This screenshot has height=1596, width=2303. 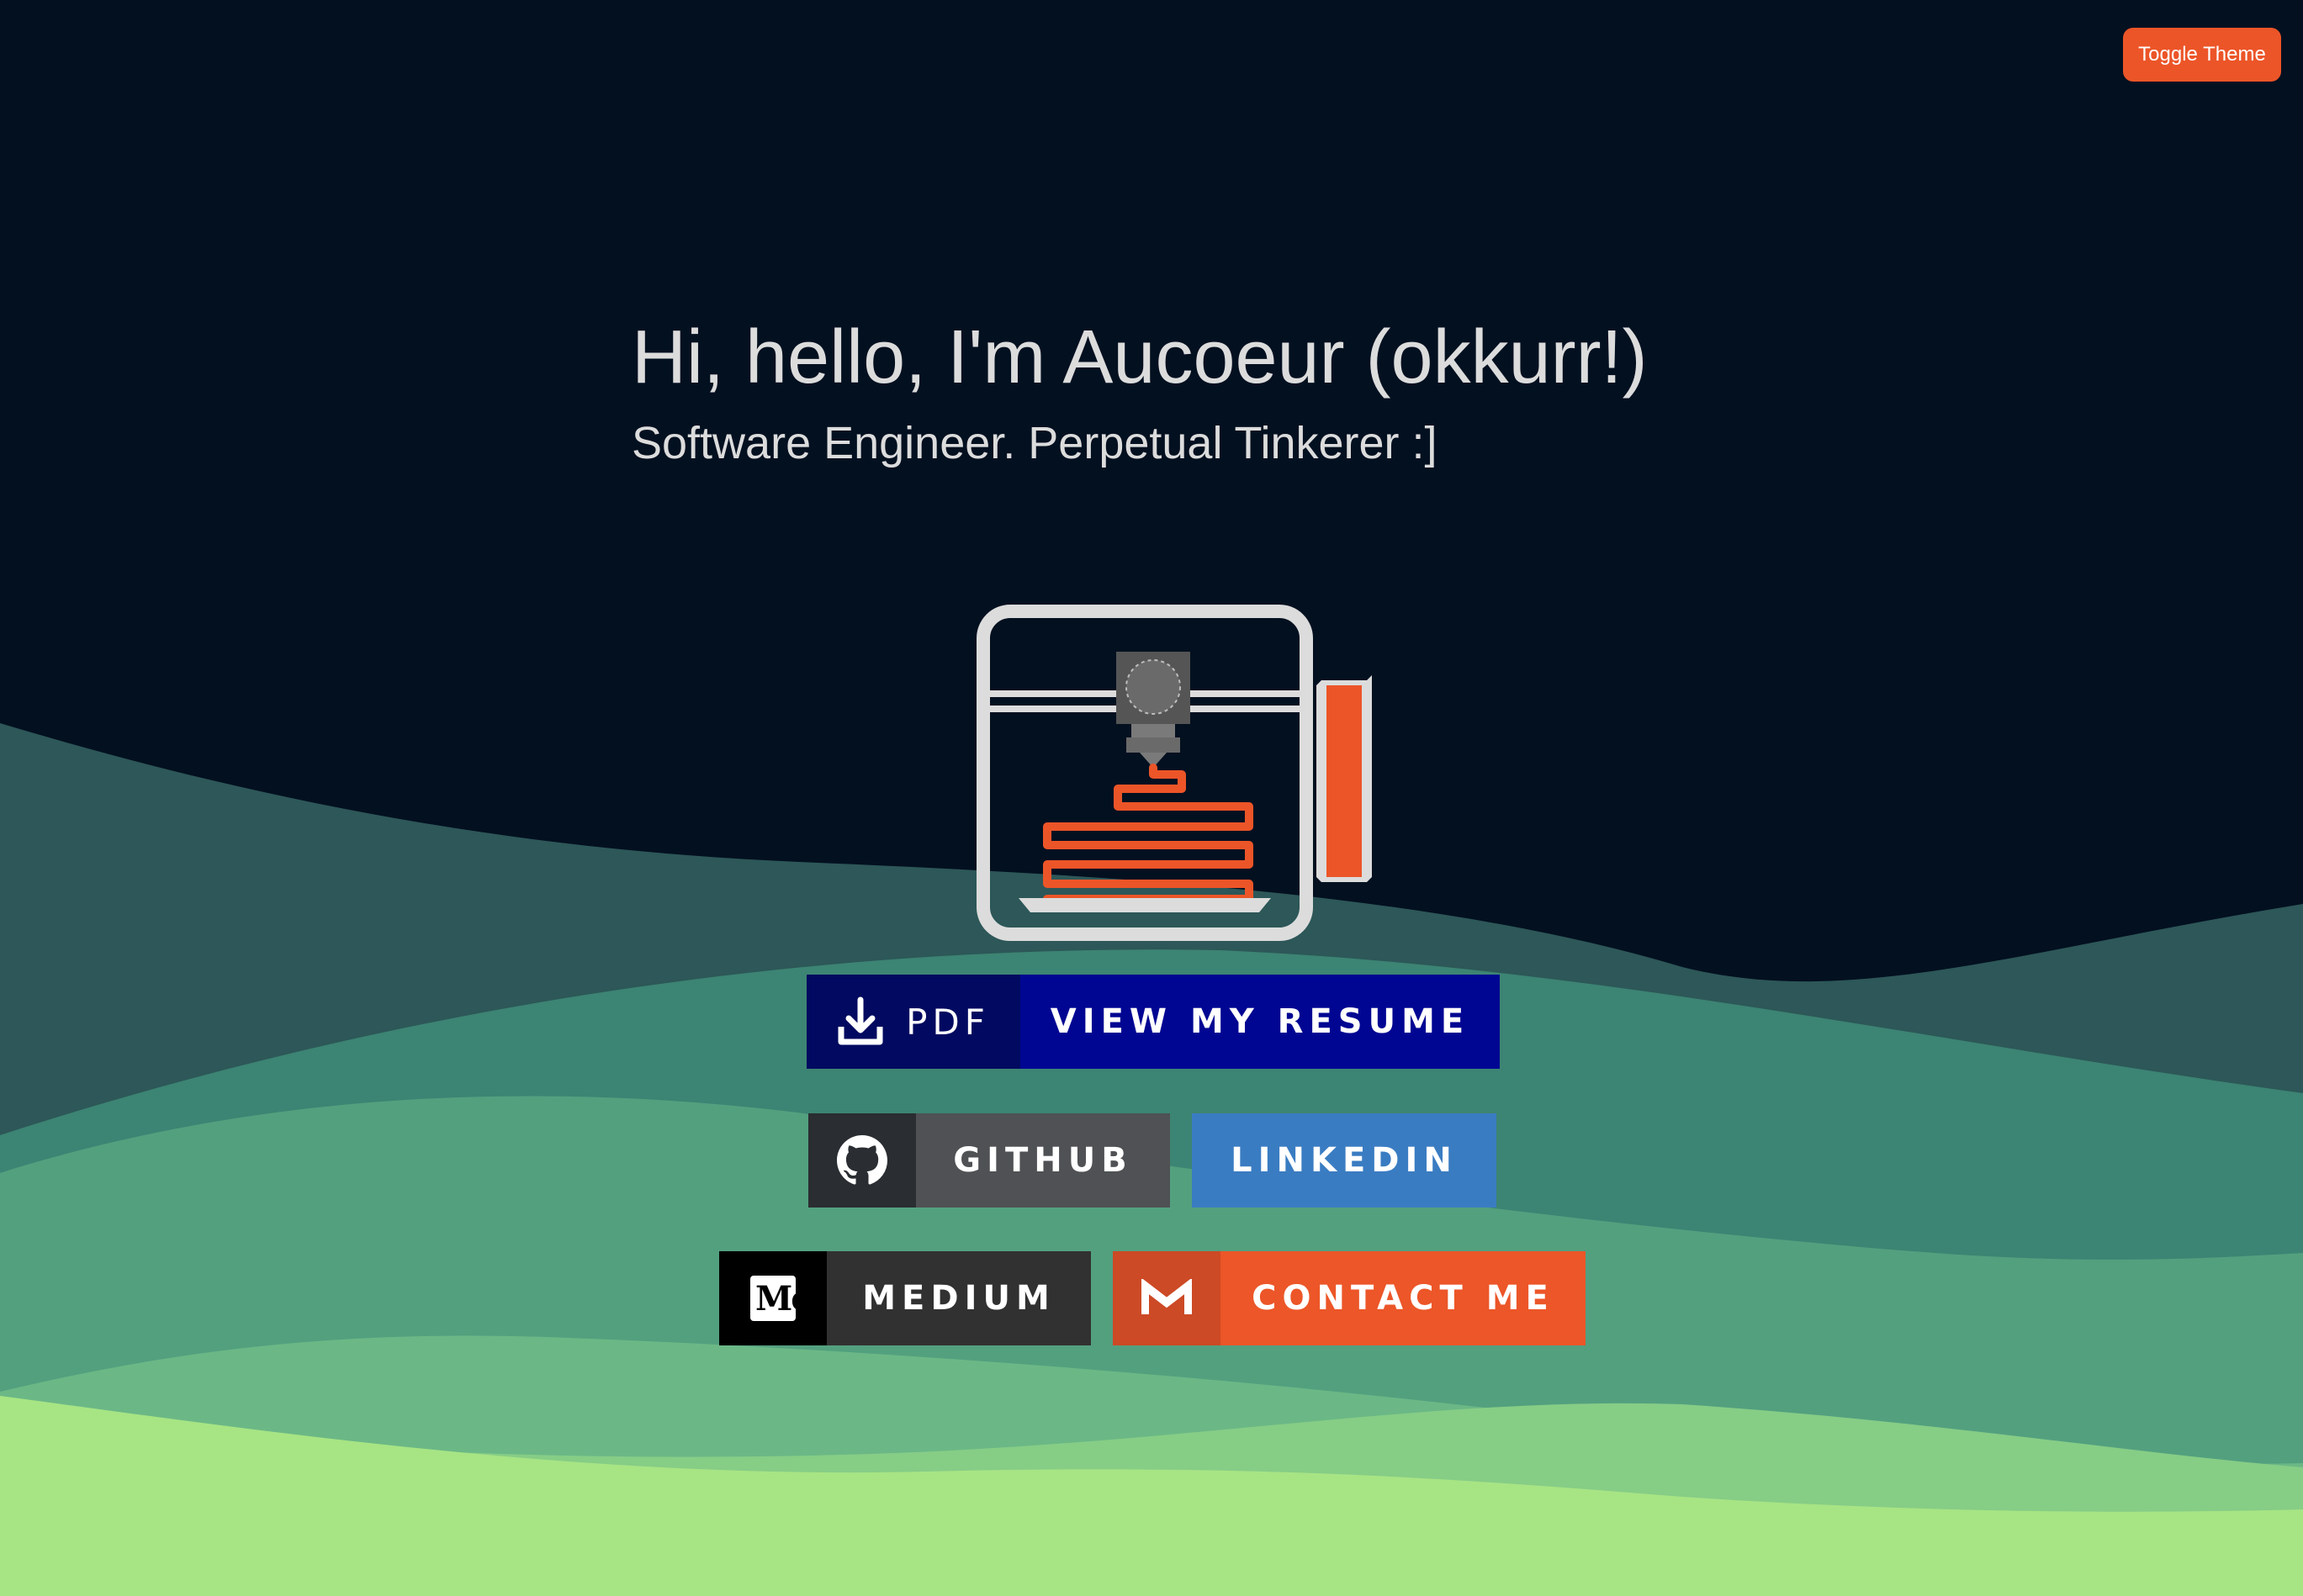 I want to click on medium-button: Me MEDIUM, so click(x=905, y=1298).